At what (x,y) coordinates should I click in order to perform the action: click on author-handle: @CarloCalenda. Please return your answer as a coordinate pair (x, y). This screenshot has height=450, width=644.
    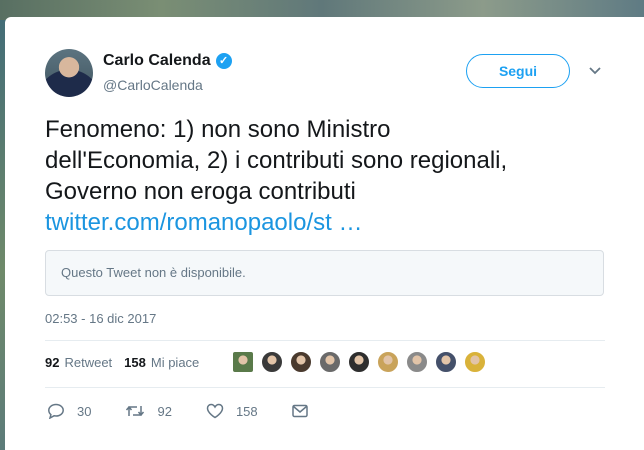
    Looking at the image, I should click on (153, 85).